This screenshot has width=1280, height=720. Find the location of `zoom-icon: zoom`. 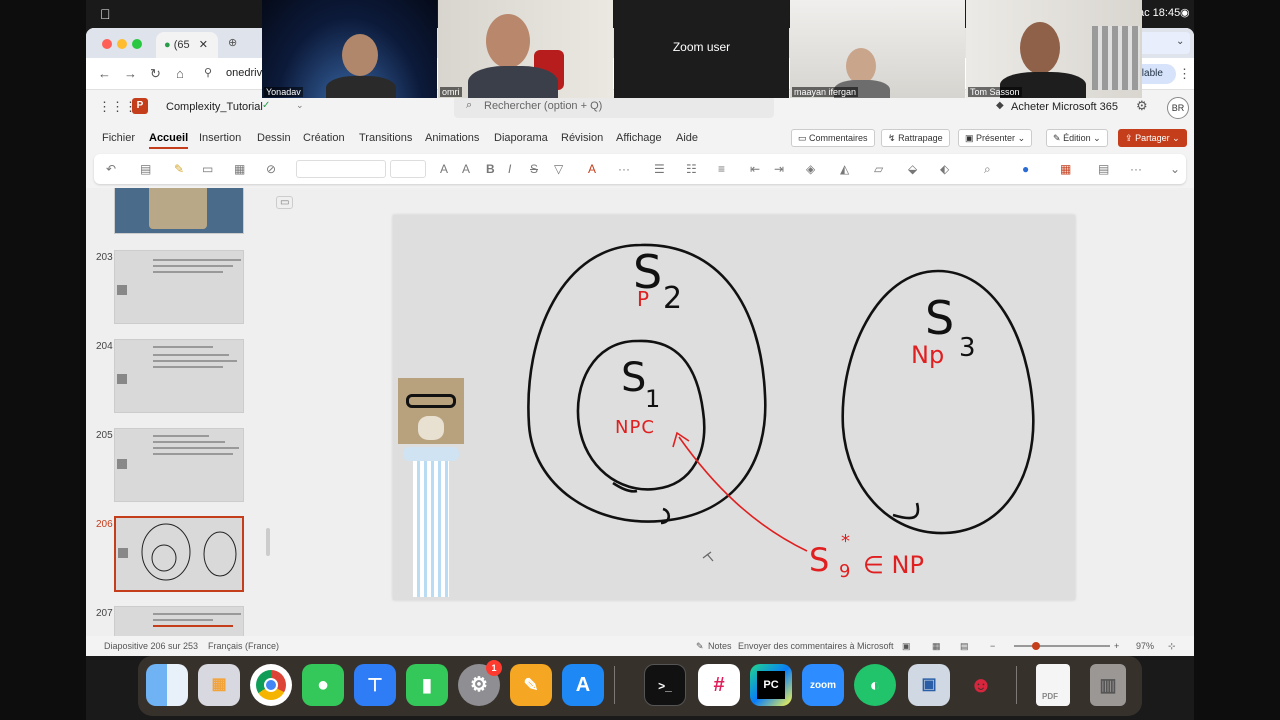

zoom-icon: zoom is located at coordinates (823, 685).